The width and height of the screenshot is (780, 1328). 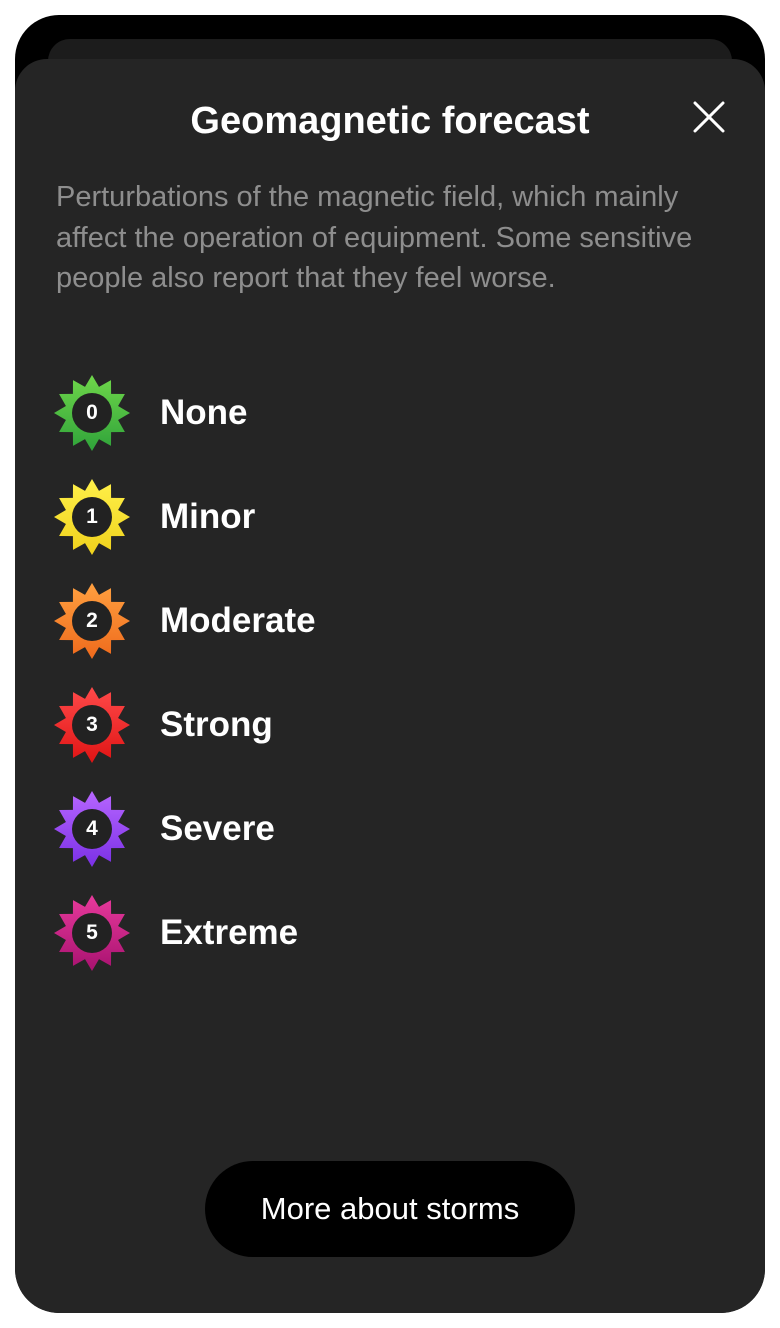 I want to click on sun-badge-icon: 1, so click(x=92, y=517).